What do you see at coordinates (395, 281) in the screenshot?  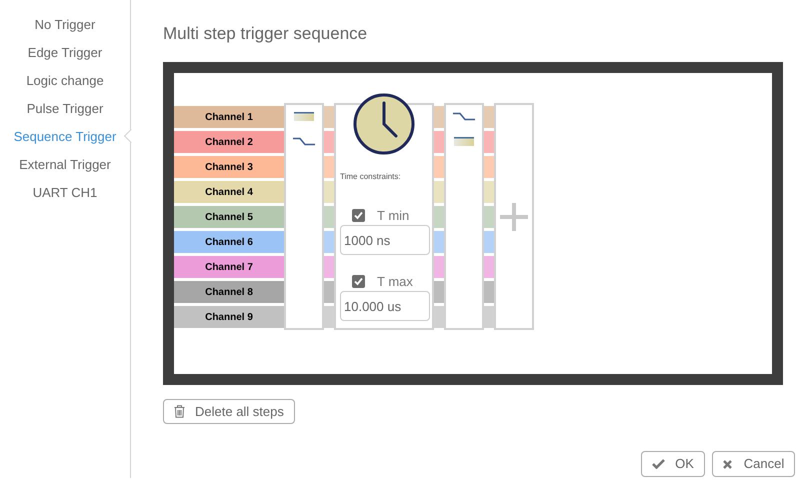 I see `constraint-label: T max` at bounding box center [395, 281].